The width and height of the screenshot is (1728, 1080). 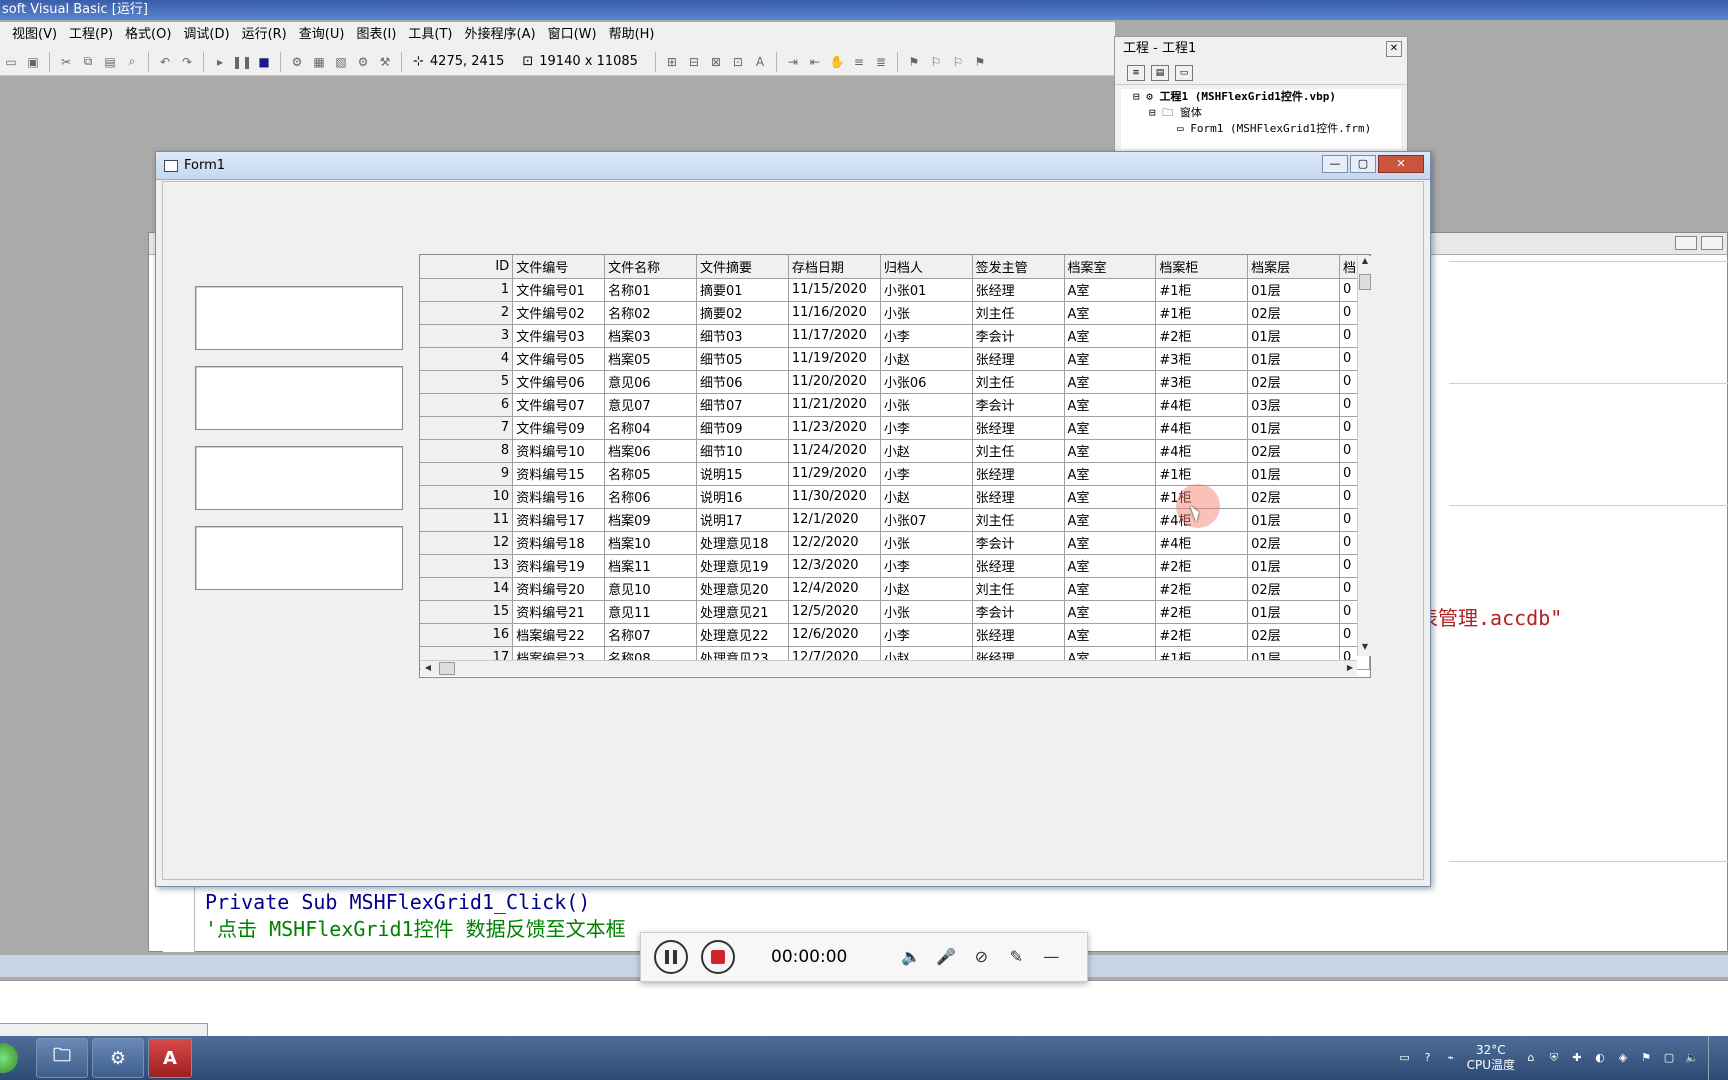 What do you see at coordinates (118, 1058) in the screenshot?
I see `vb-taskbar-icon: ⚙` at bounding box center [118, 1058].